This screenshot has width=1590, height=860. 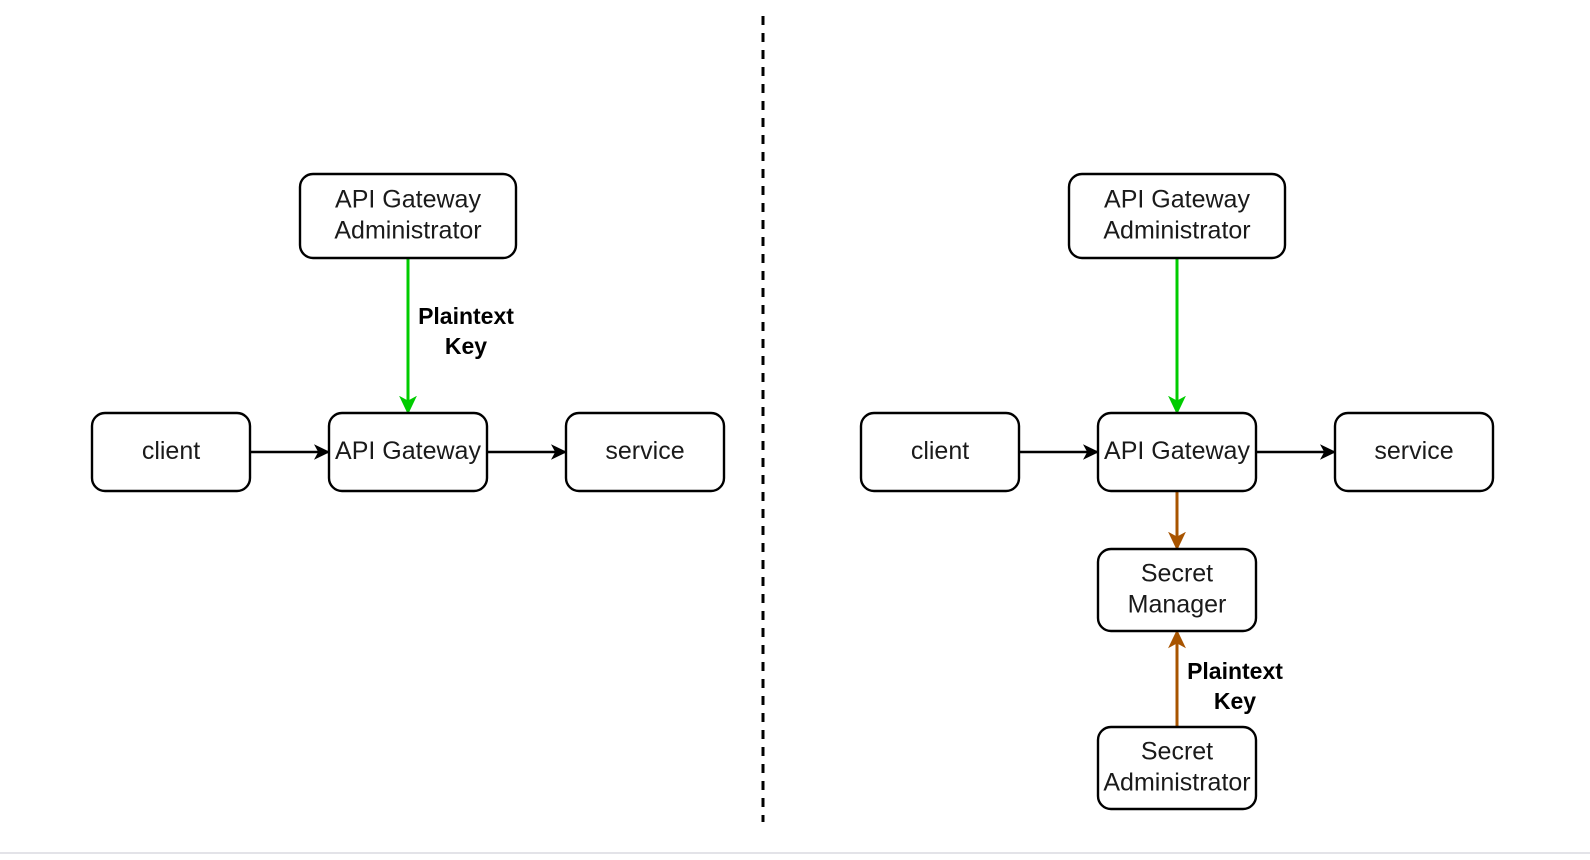 I want to click on node-secret-manager: Secret Manager, so click(x=1177, y=590).